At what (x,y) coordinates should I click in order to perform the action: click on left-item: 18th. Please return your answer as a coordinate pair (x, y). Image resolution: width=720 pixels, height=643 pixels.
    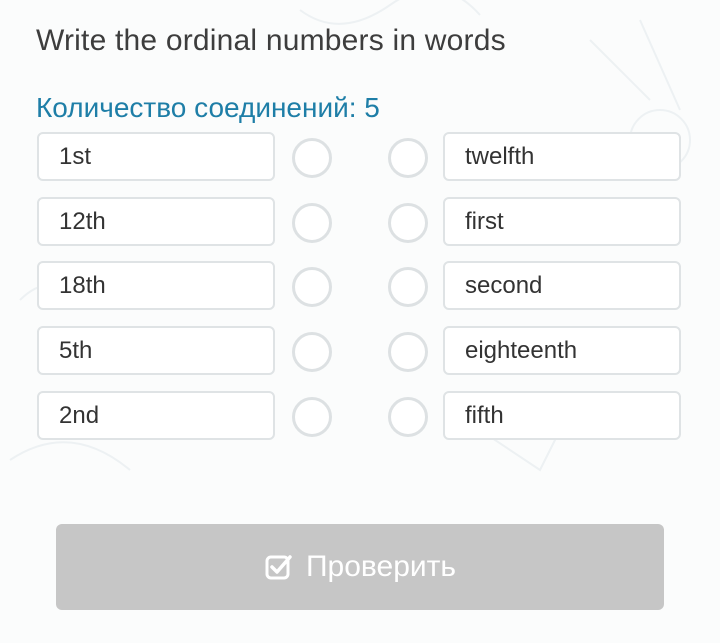
    Looking at the image, I should click on (156, 285).